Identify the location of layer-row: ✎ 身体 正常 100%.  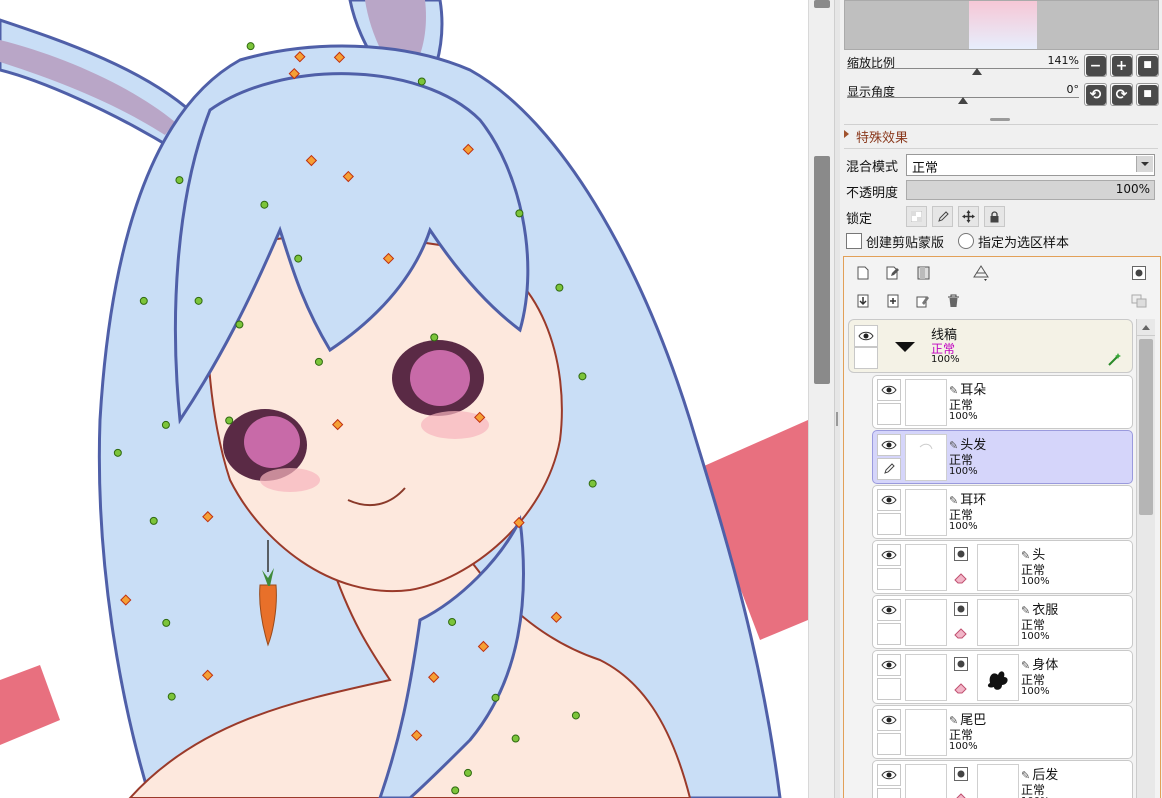
(1002, 677).